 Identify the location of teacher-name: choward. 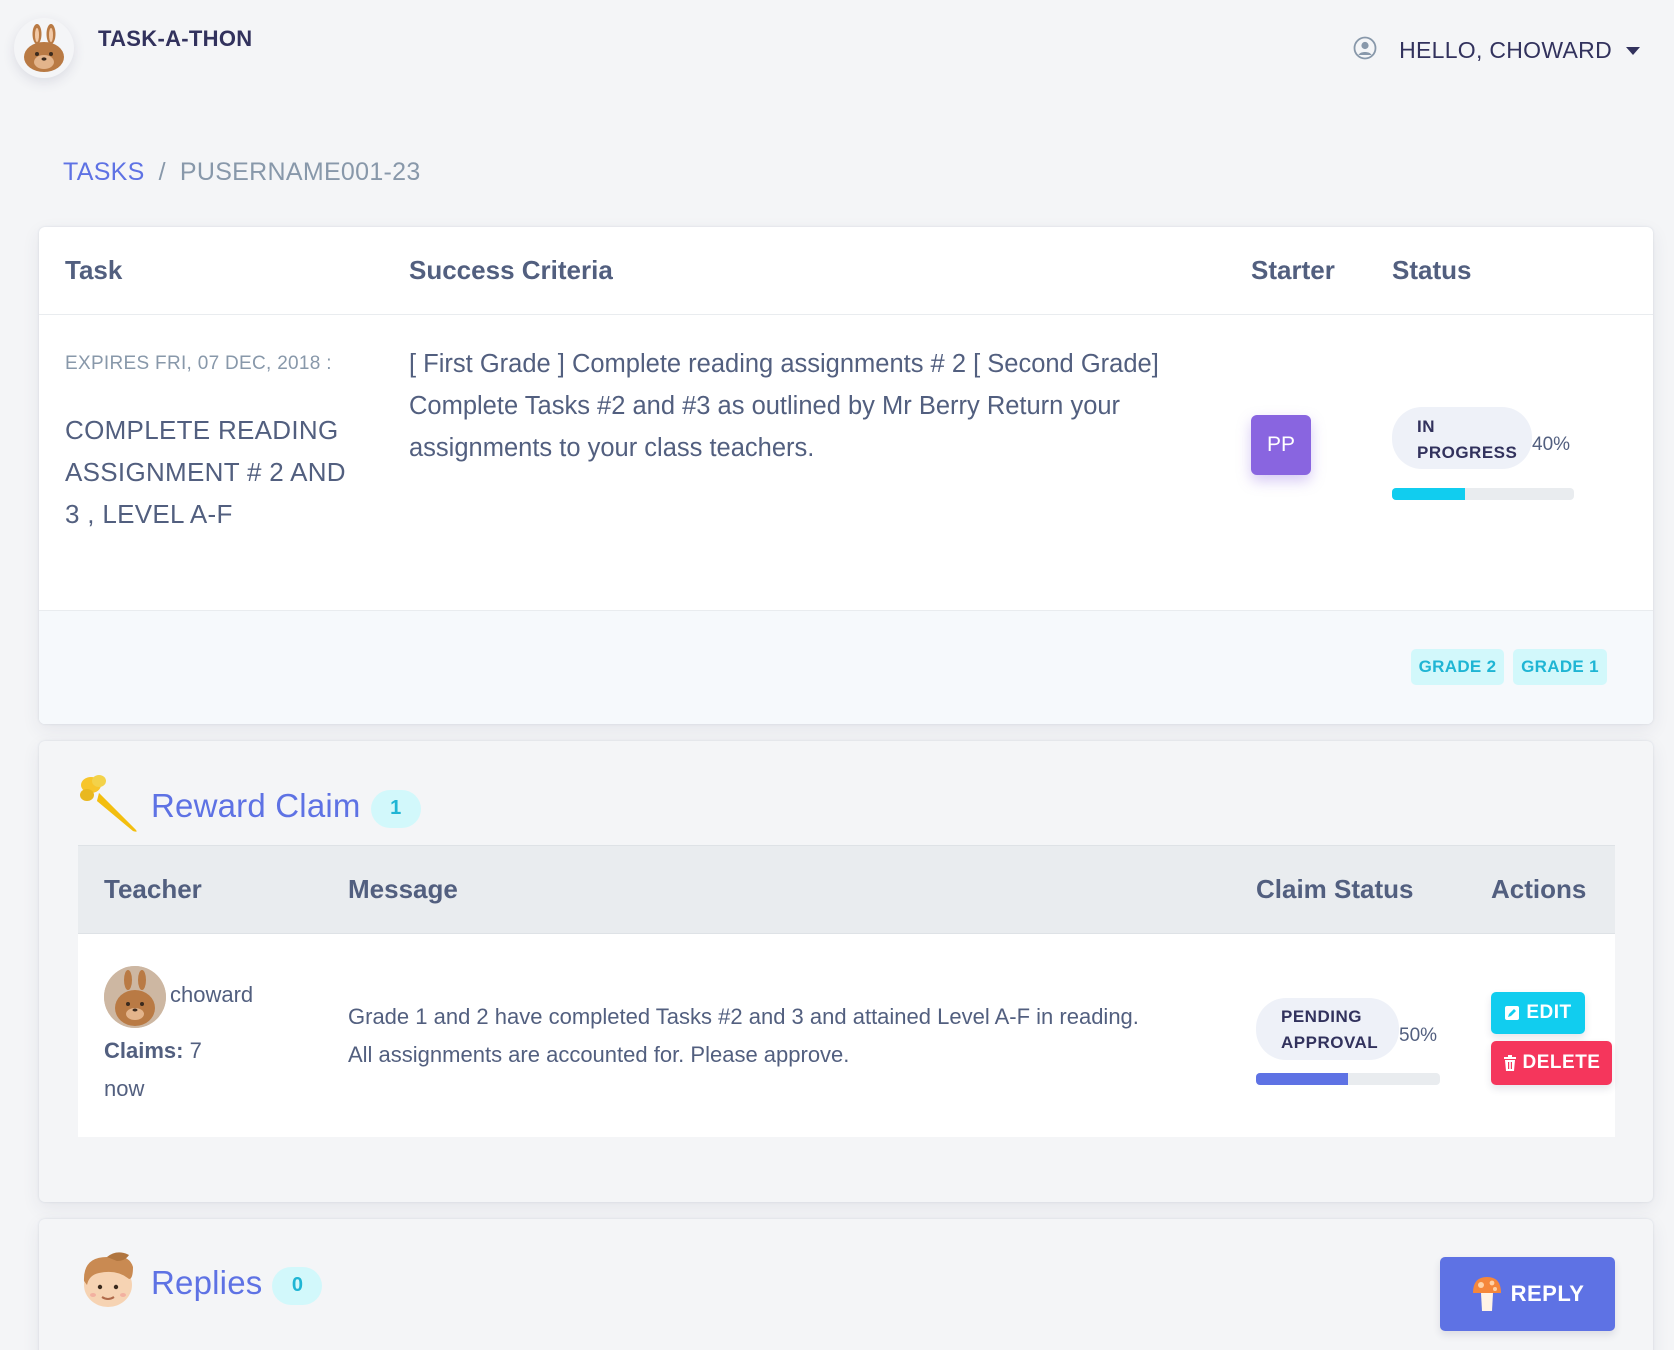
(212, 994).